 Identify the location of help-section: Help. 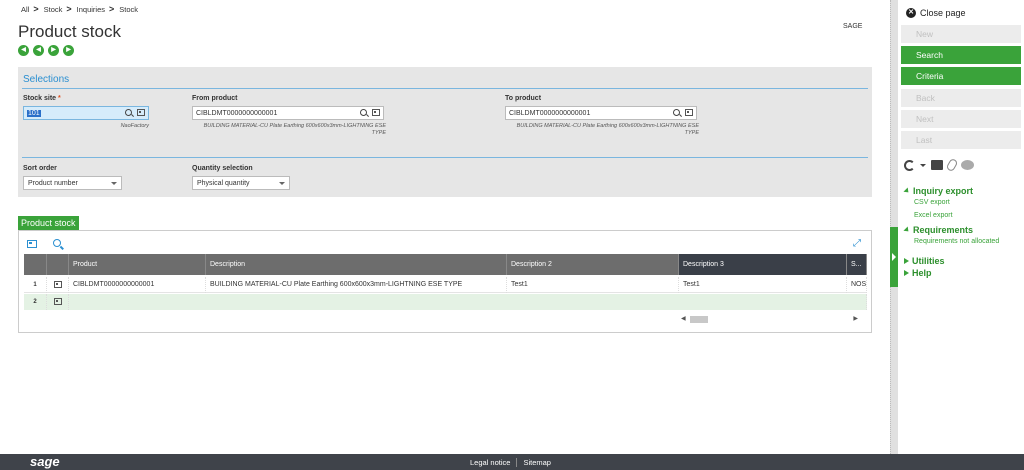
(918, 273).